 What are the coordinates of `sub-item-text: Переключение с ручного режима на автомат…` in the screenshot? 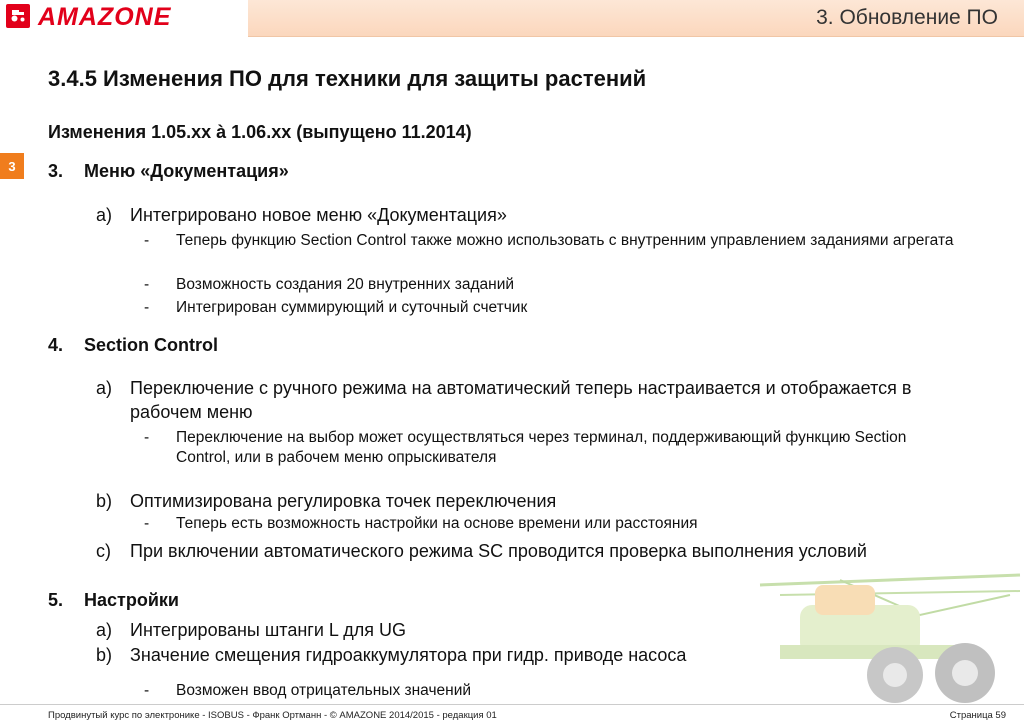 It's located at (521, 400).